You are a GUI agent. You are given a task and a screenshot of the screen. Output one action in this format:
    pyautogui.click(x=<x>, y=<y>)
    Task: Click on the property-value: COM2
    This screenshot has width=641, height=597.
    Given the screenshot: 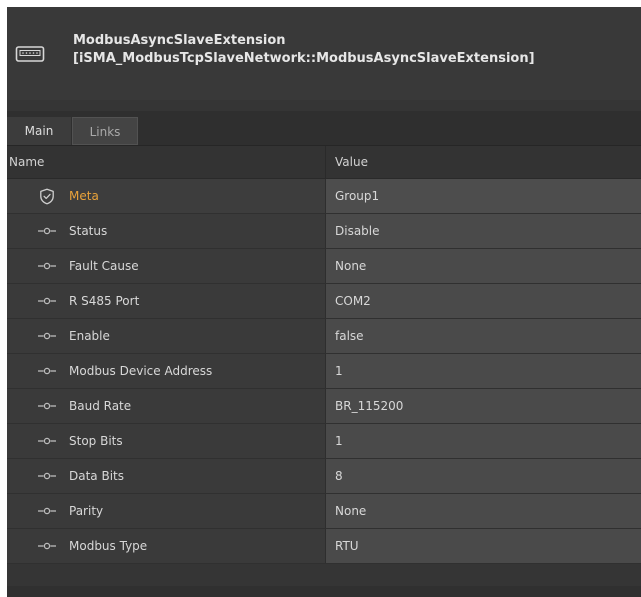 What is the action you would take?
    pyautogui.click(x=483, y=301)
    